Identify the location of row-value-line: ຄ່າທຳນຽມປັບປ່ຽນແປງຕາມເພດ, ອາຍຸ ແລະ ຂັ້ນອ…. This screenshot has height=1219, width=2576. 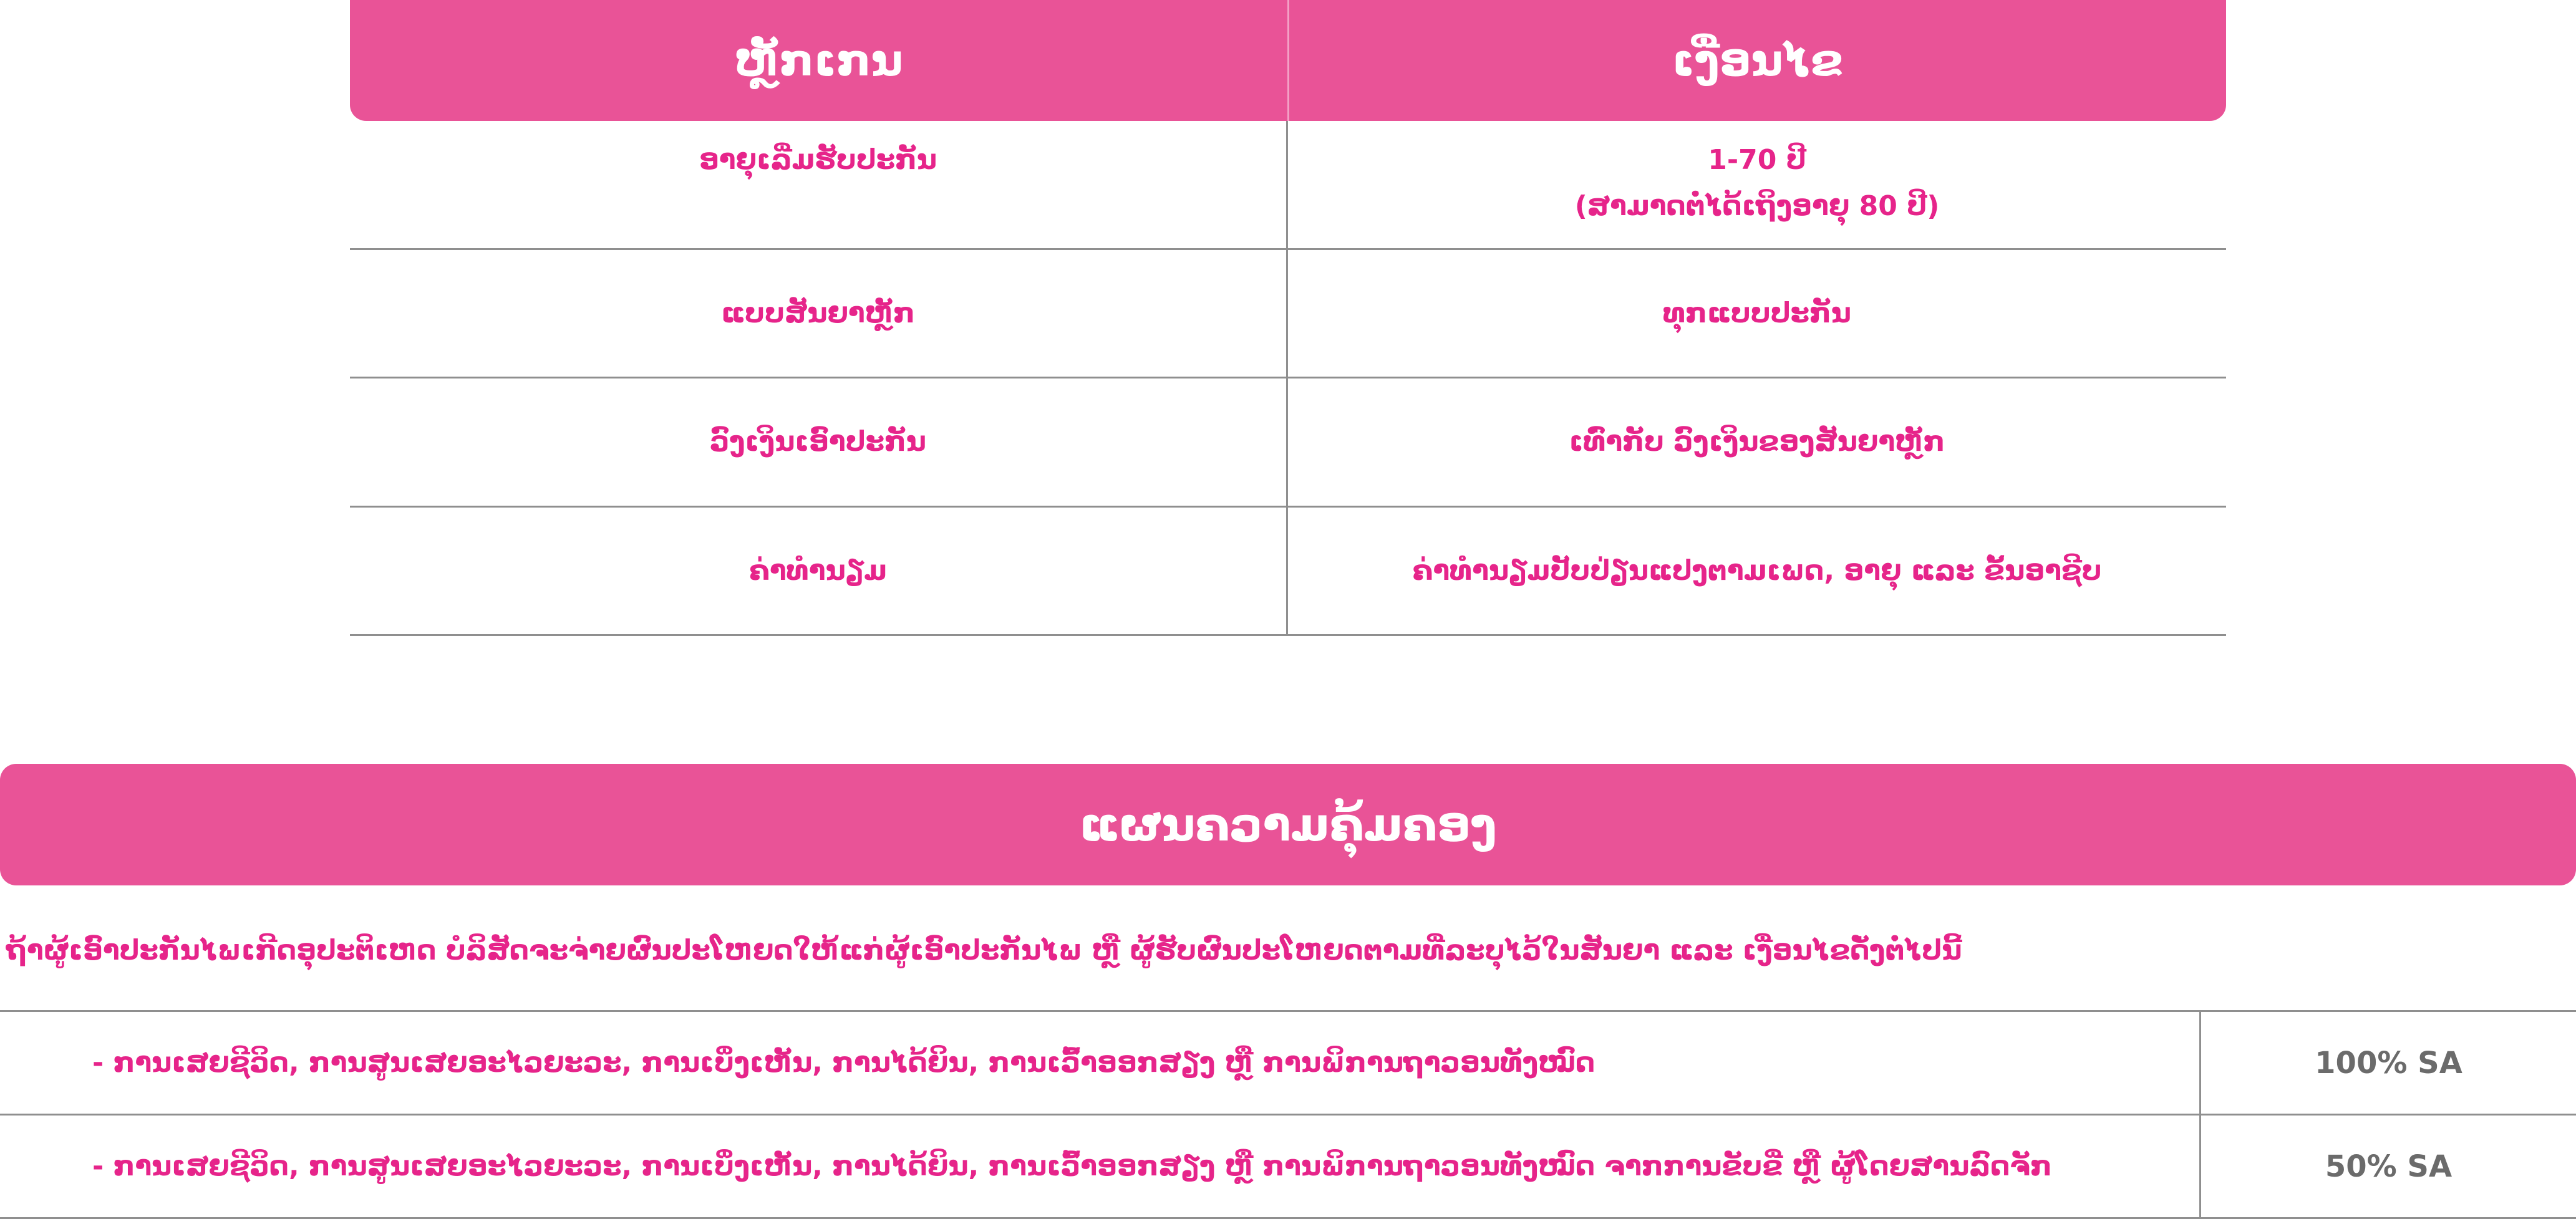
(1757, 570).